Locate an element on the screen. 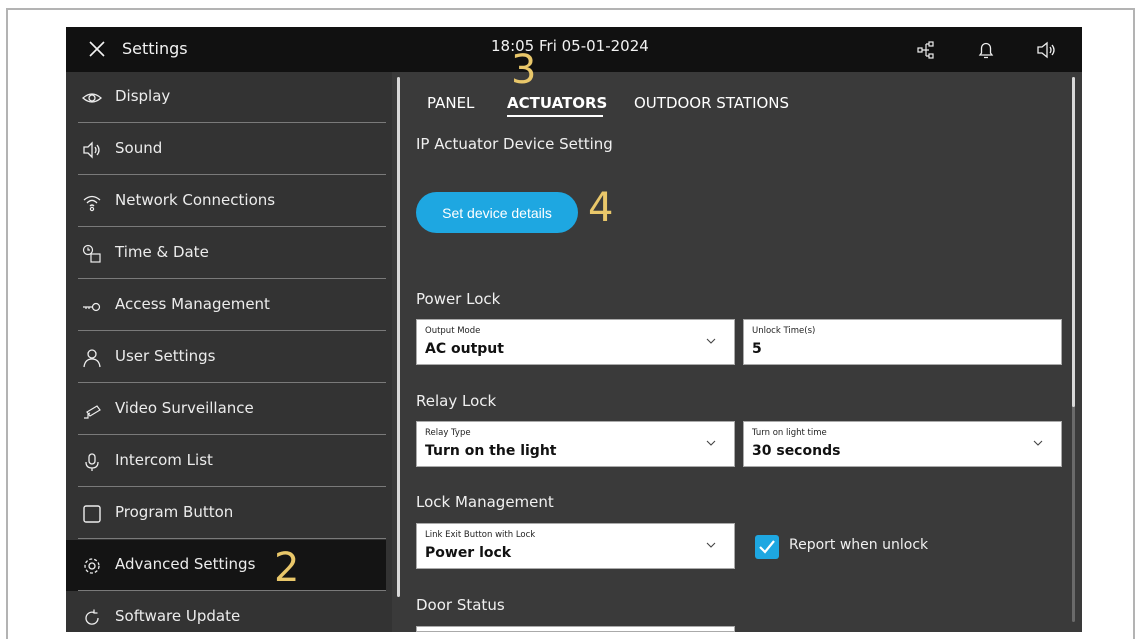 The image size is (1141, 639). sidebar-item-label: Software Update is located at coordinates (178, 616).